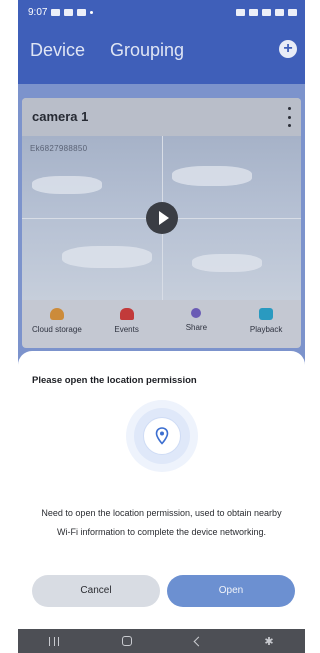  Describe the element at coordinates (60, 116) in the screenshot. I see `camera-name: camera 1` at that location.